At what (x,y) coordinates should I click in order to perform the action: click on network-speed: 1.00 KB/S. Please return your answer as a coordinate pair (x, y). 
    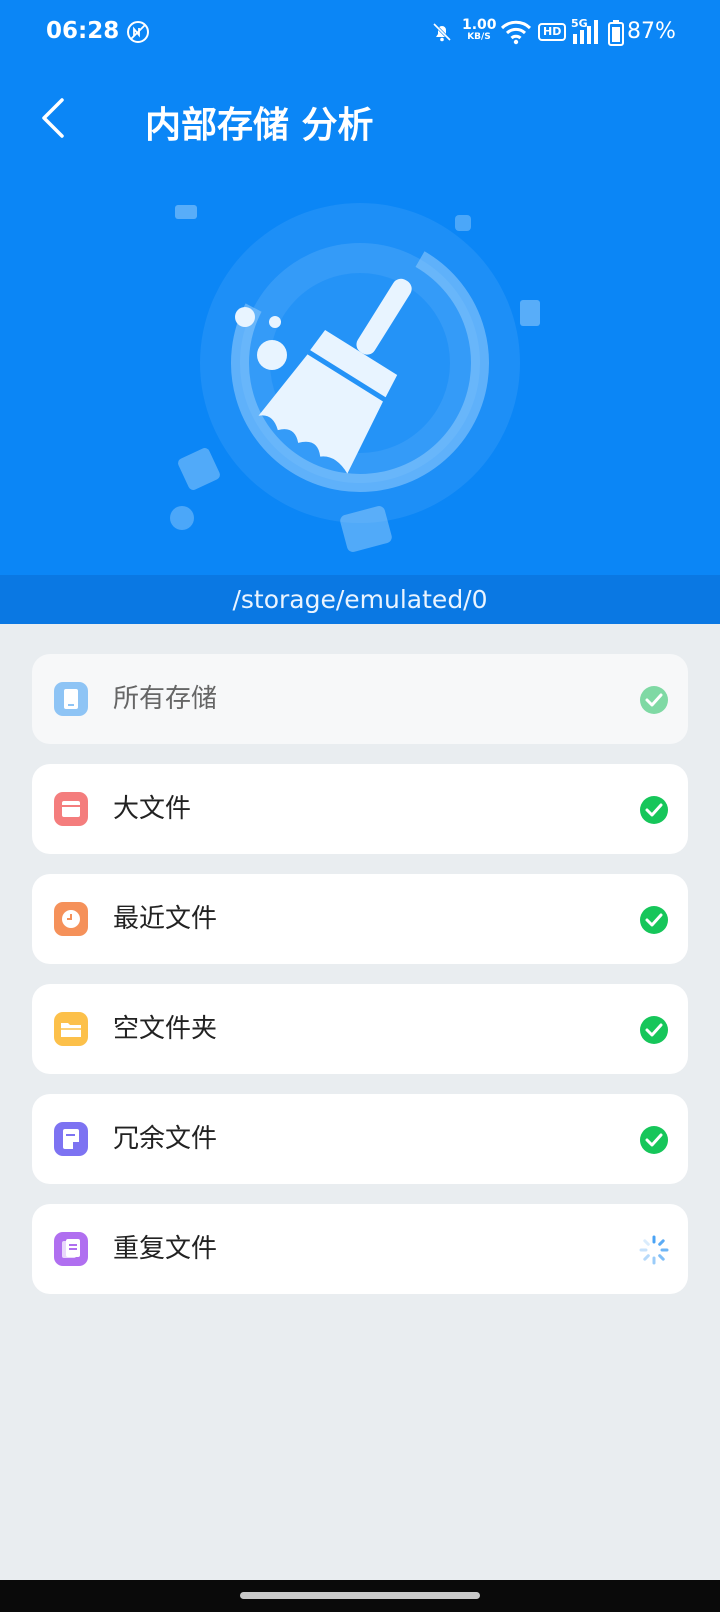
    Looking at the image, I should click on (479, 29).